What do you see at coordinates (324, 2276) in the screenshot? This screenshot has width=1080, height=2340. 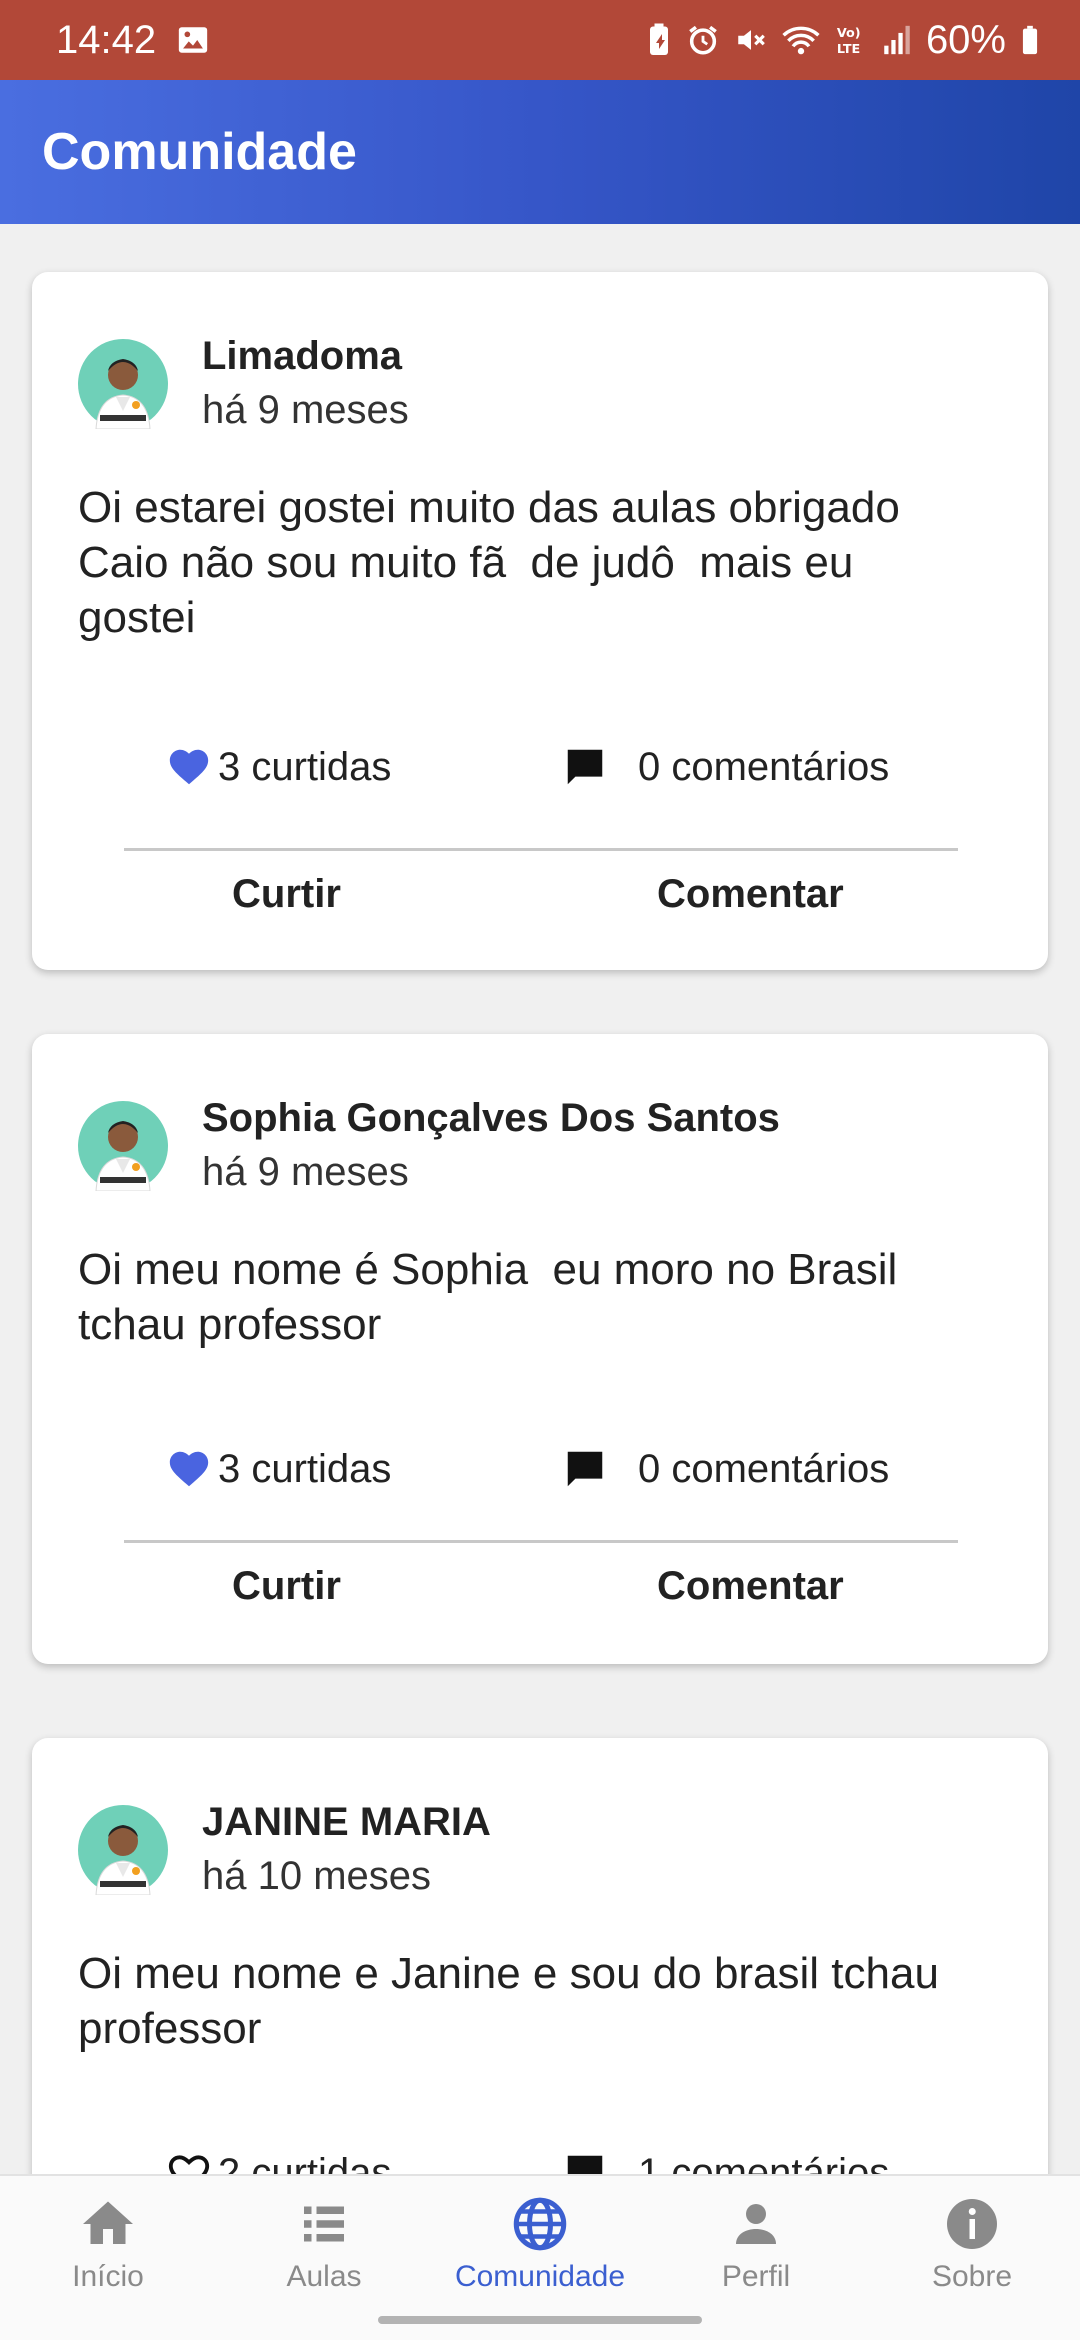 I see `nav-label: Aulas` at bounding box center [324, 2276].